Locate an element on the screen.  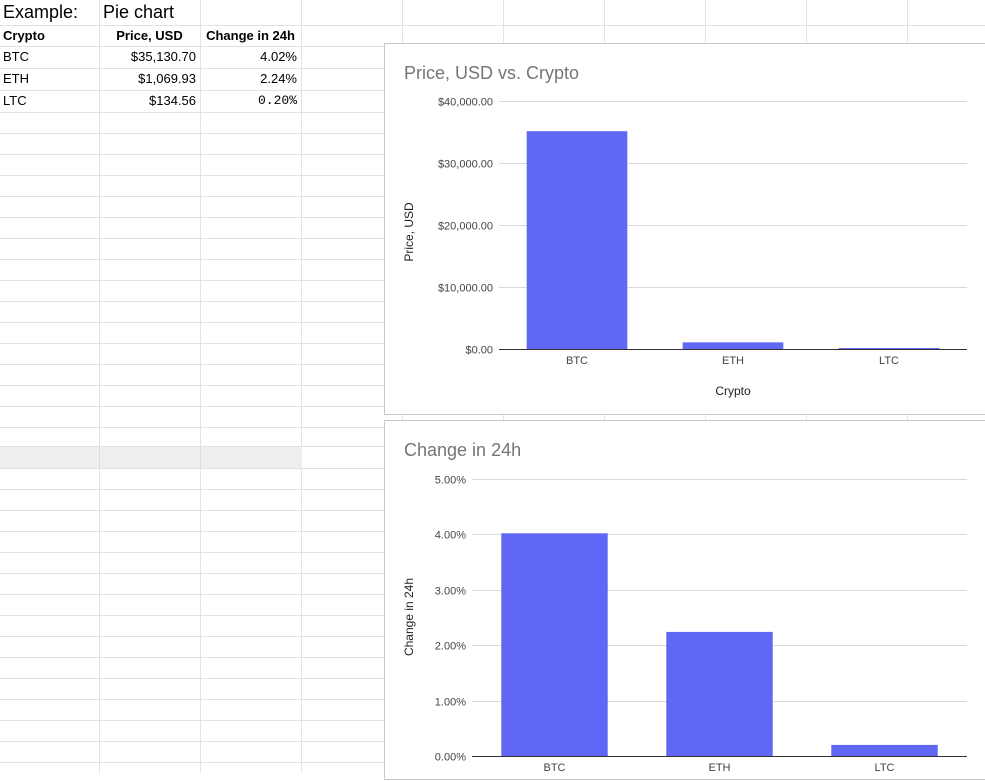
y-tick-label: 0.00% is located at coordinates (450, 758).